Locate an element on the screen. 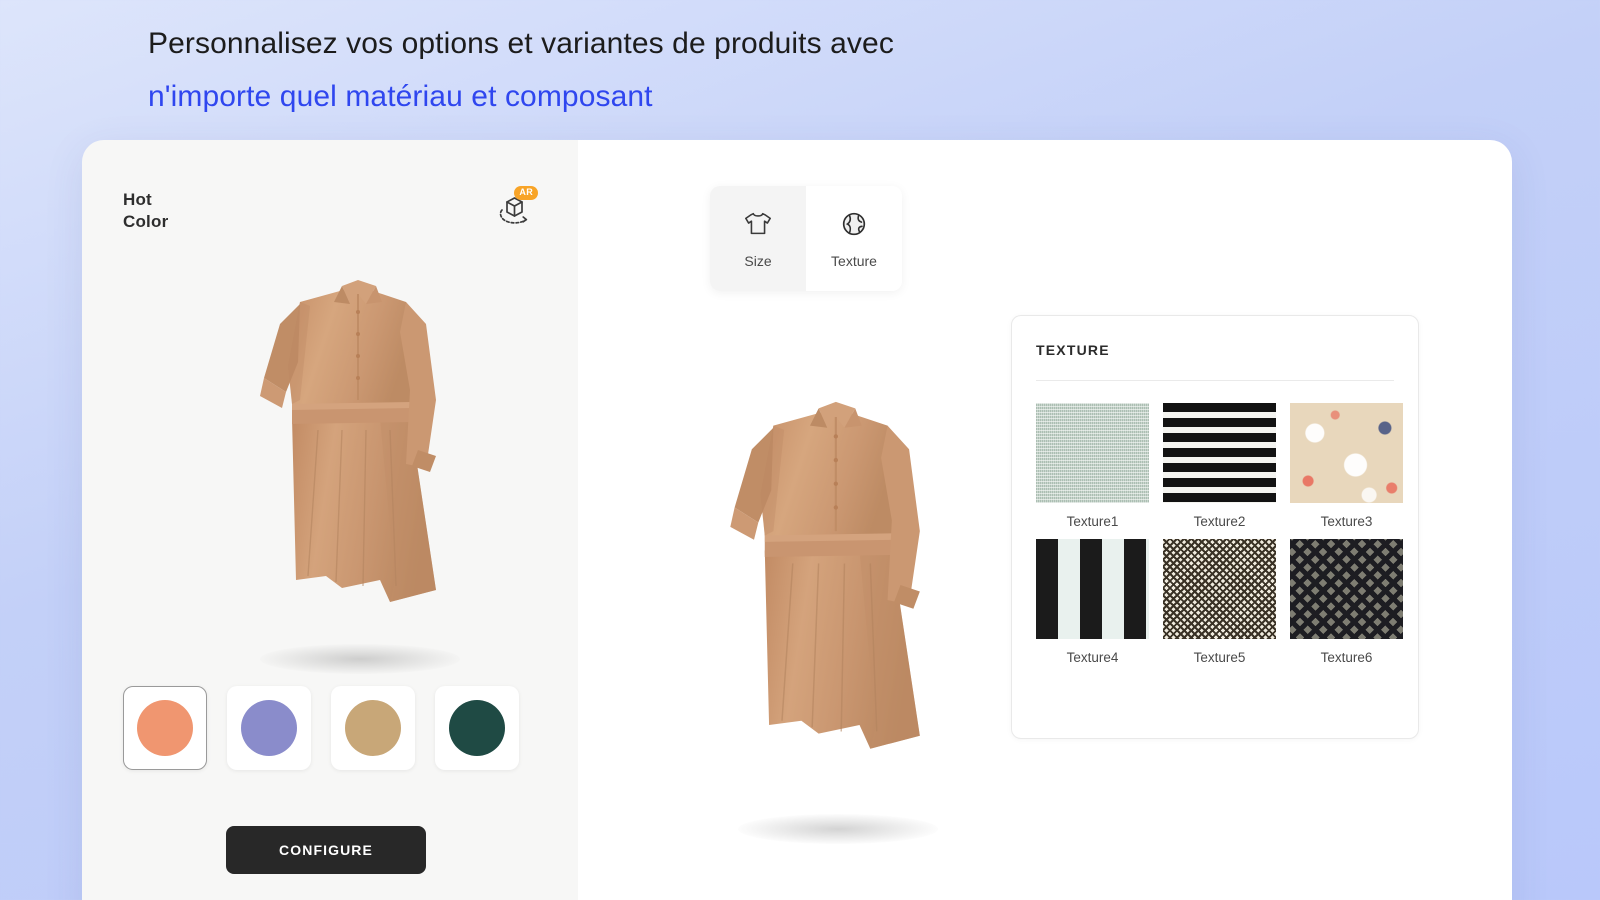 Image resolution: width=1600 pixels, height=900 pixels. right-product-preview is located at coordinates (838, 597).